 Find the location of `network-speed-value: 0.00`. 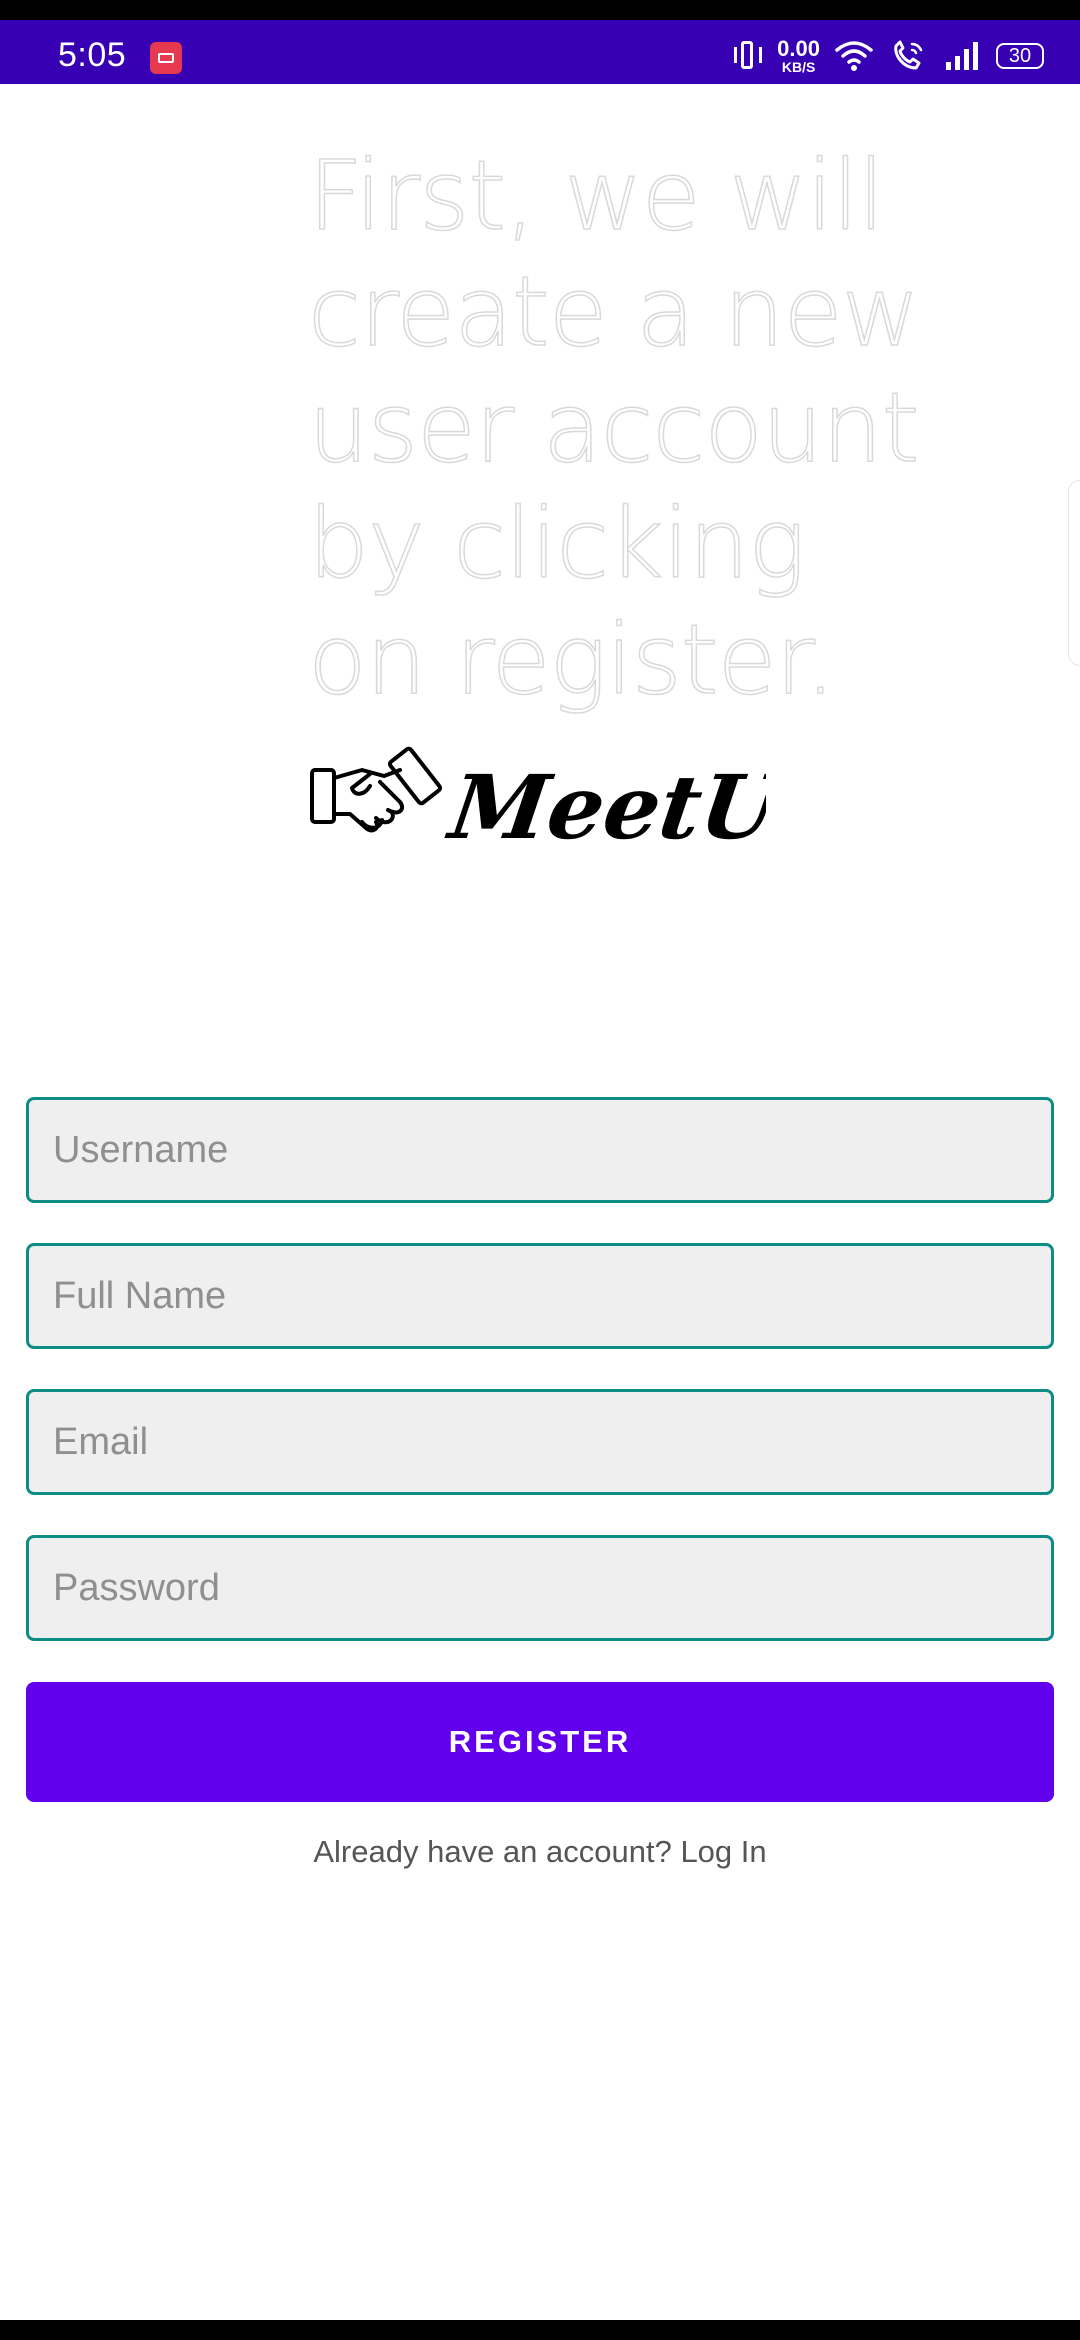

network-speed-value: 0.00 is located at coordinates (798, 48).